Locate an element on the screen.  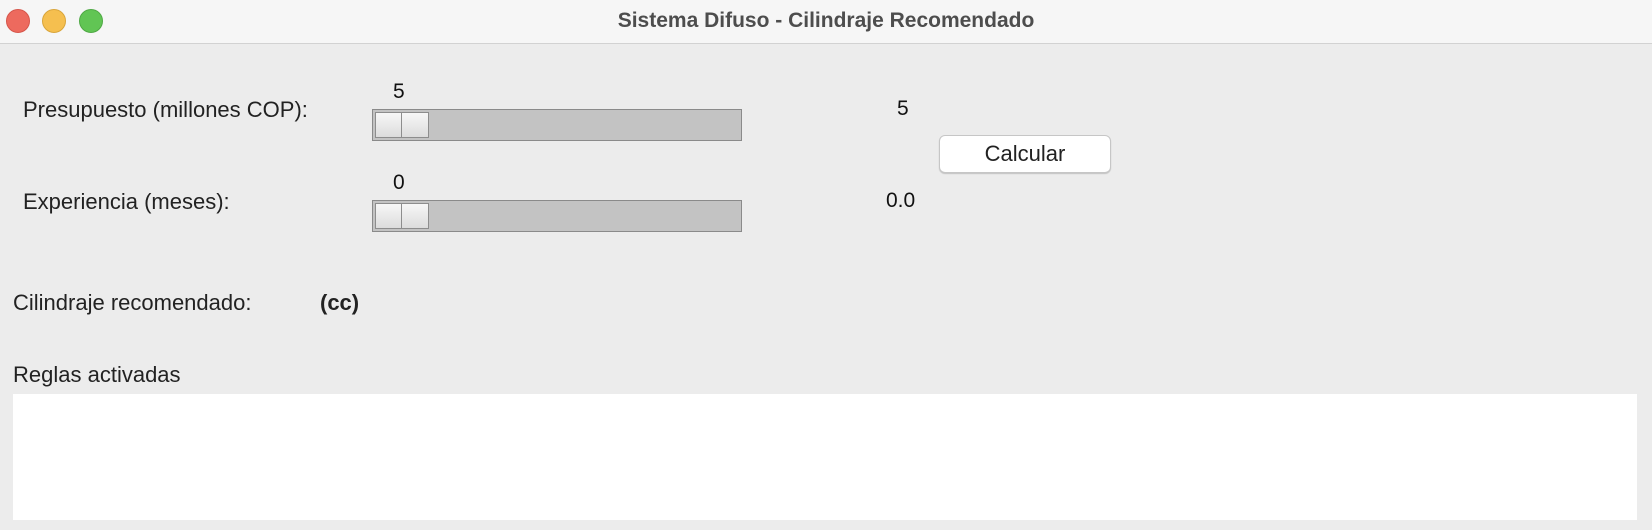
result-value: (cc) is located at coordinates (340, 302).